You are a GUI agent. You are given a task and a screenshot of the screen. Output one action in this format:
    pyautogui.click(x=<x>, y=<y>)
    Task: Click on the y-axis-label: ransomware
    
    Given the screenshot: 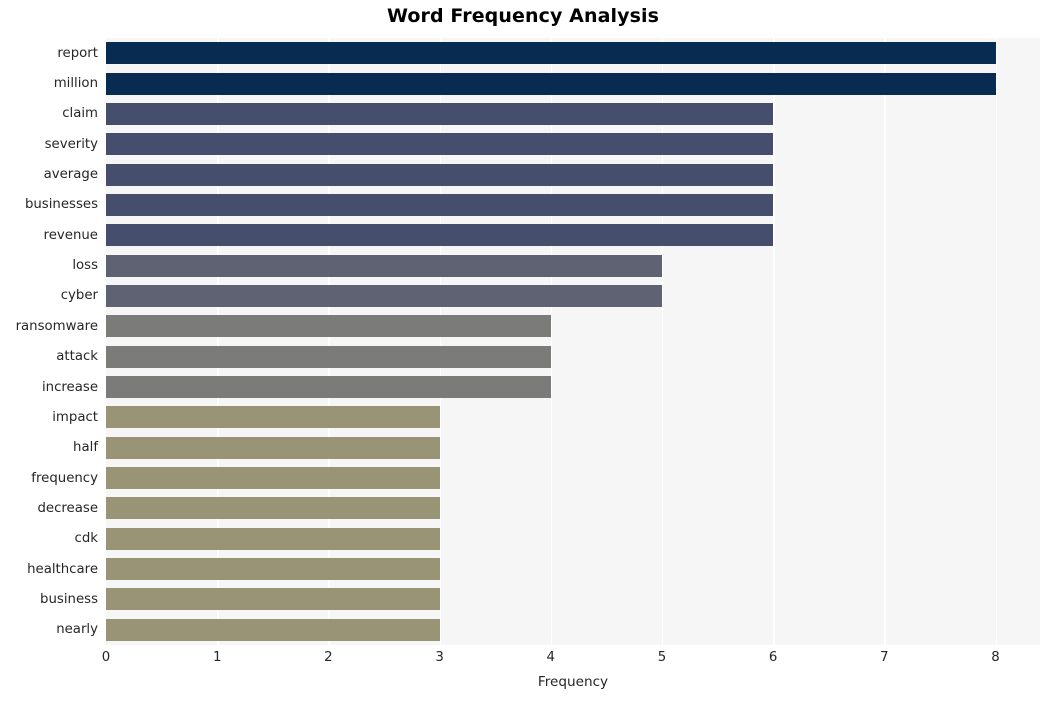 What is the action you would take?
    pyautogui.click(x=56, y=326)
    